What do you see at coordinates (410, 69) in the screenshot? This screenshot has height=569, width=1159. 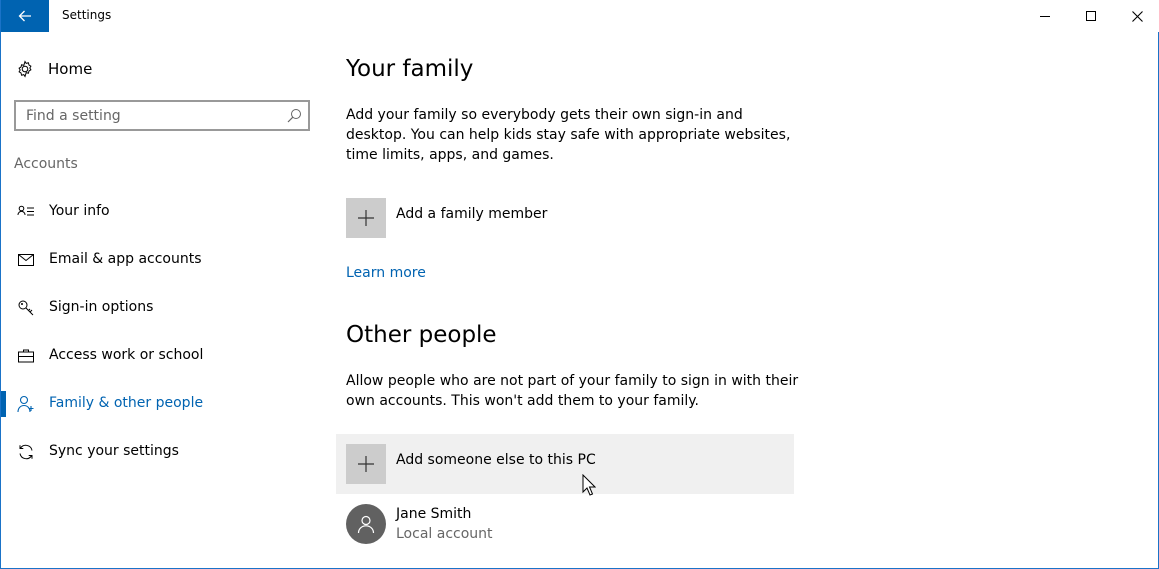 I see `your-family-heading: Your family` at bounding box center [410, 69].